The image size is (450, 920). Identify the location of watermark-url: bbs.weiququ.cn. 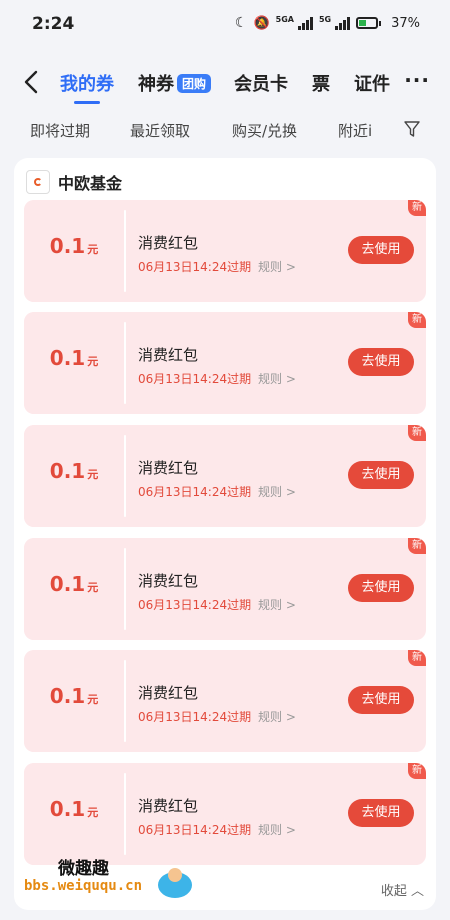
(83, 886).